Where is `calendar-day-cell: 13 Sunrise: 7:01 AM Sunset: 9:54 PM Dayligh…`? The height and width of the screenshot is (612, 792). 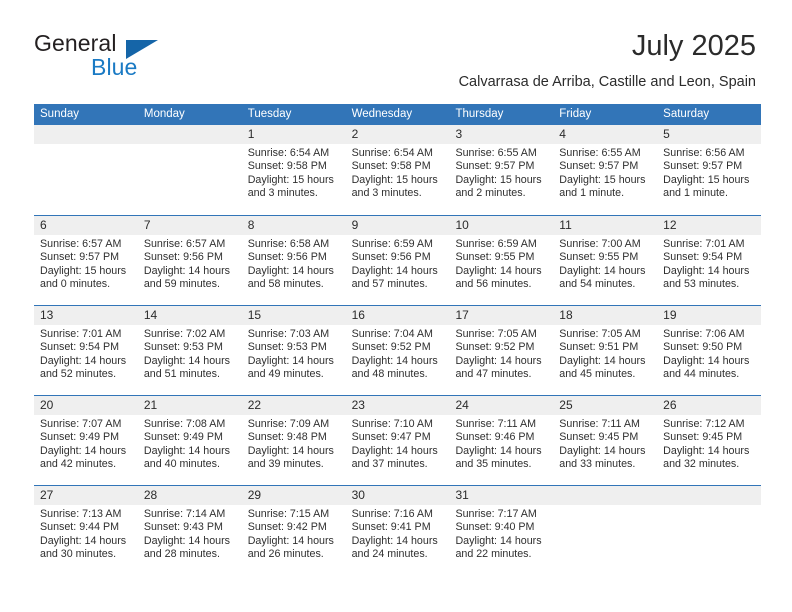 calendar-day-cell: 13 Sunrise: 7:01 AM Sunset: 9:54 PM Dayligh… is located at coordinates (86, 350).